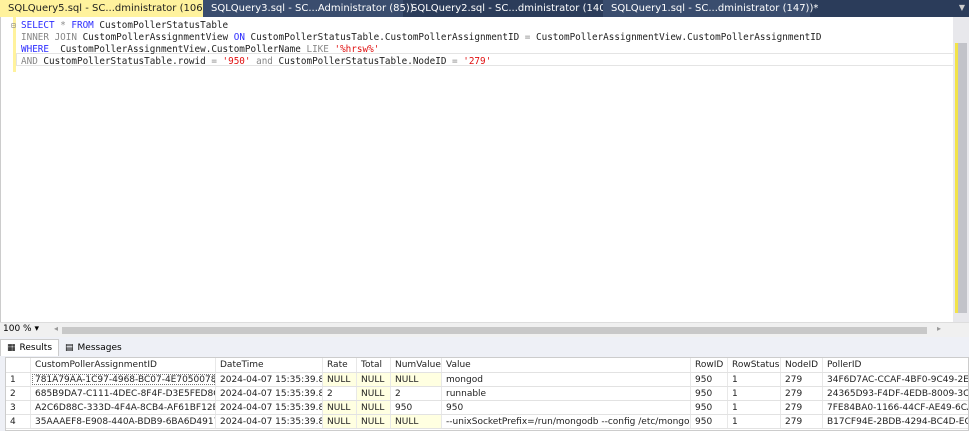 The width and height of the screenshot is (969, 431). What do you see at coordinates (895, 379) in the screenshot?
I see `grid-cell: 34F6D7AC-CCAF-4BF0-9C49-2ED195` at bounding box center [895, 379].